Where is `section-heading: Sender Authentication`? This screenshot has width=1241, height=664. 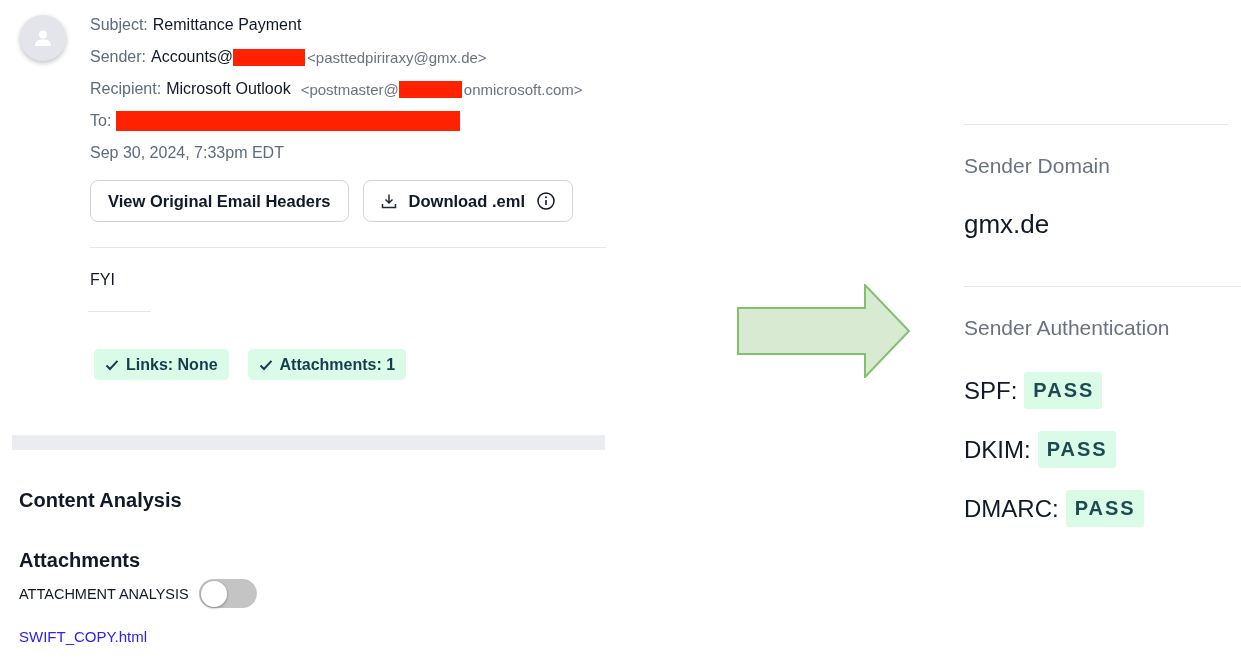 section-heading: Sender Authentication is located at coordinates (1067, 327).